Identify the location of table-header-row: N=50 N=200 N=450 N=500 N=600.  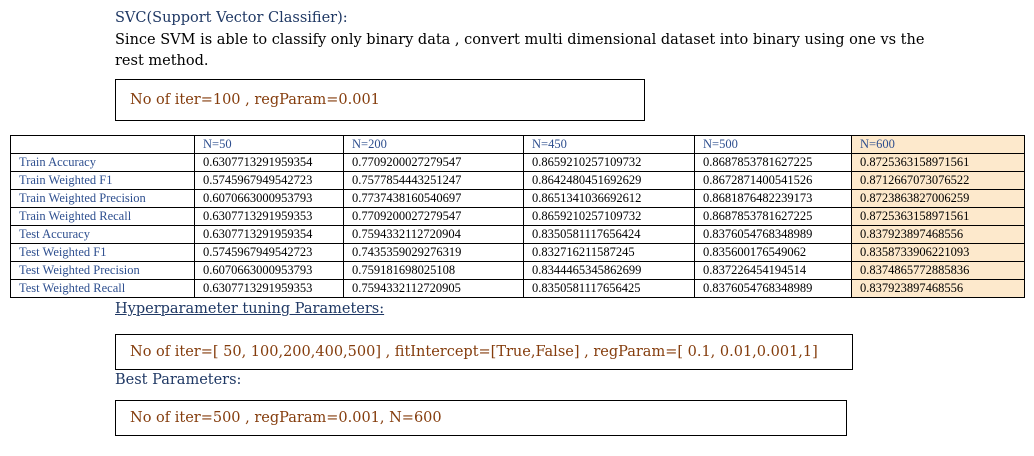
(517, 144).